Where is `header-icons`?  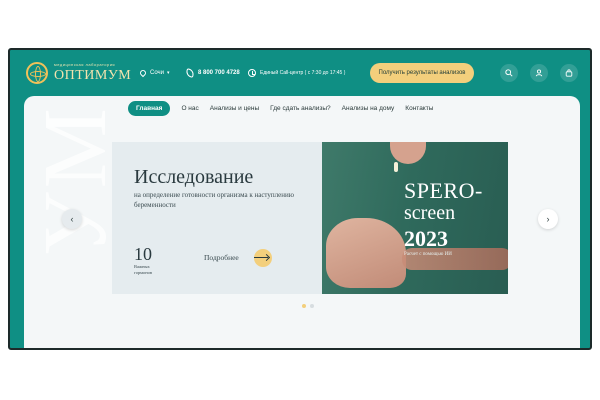
header-icons is located at coordinates (539, 73).